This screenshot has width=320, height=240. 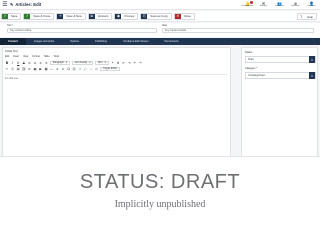 I want to click on underline-icon: U, so click(x=18, y=63).